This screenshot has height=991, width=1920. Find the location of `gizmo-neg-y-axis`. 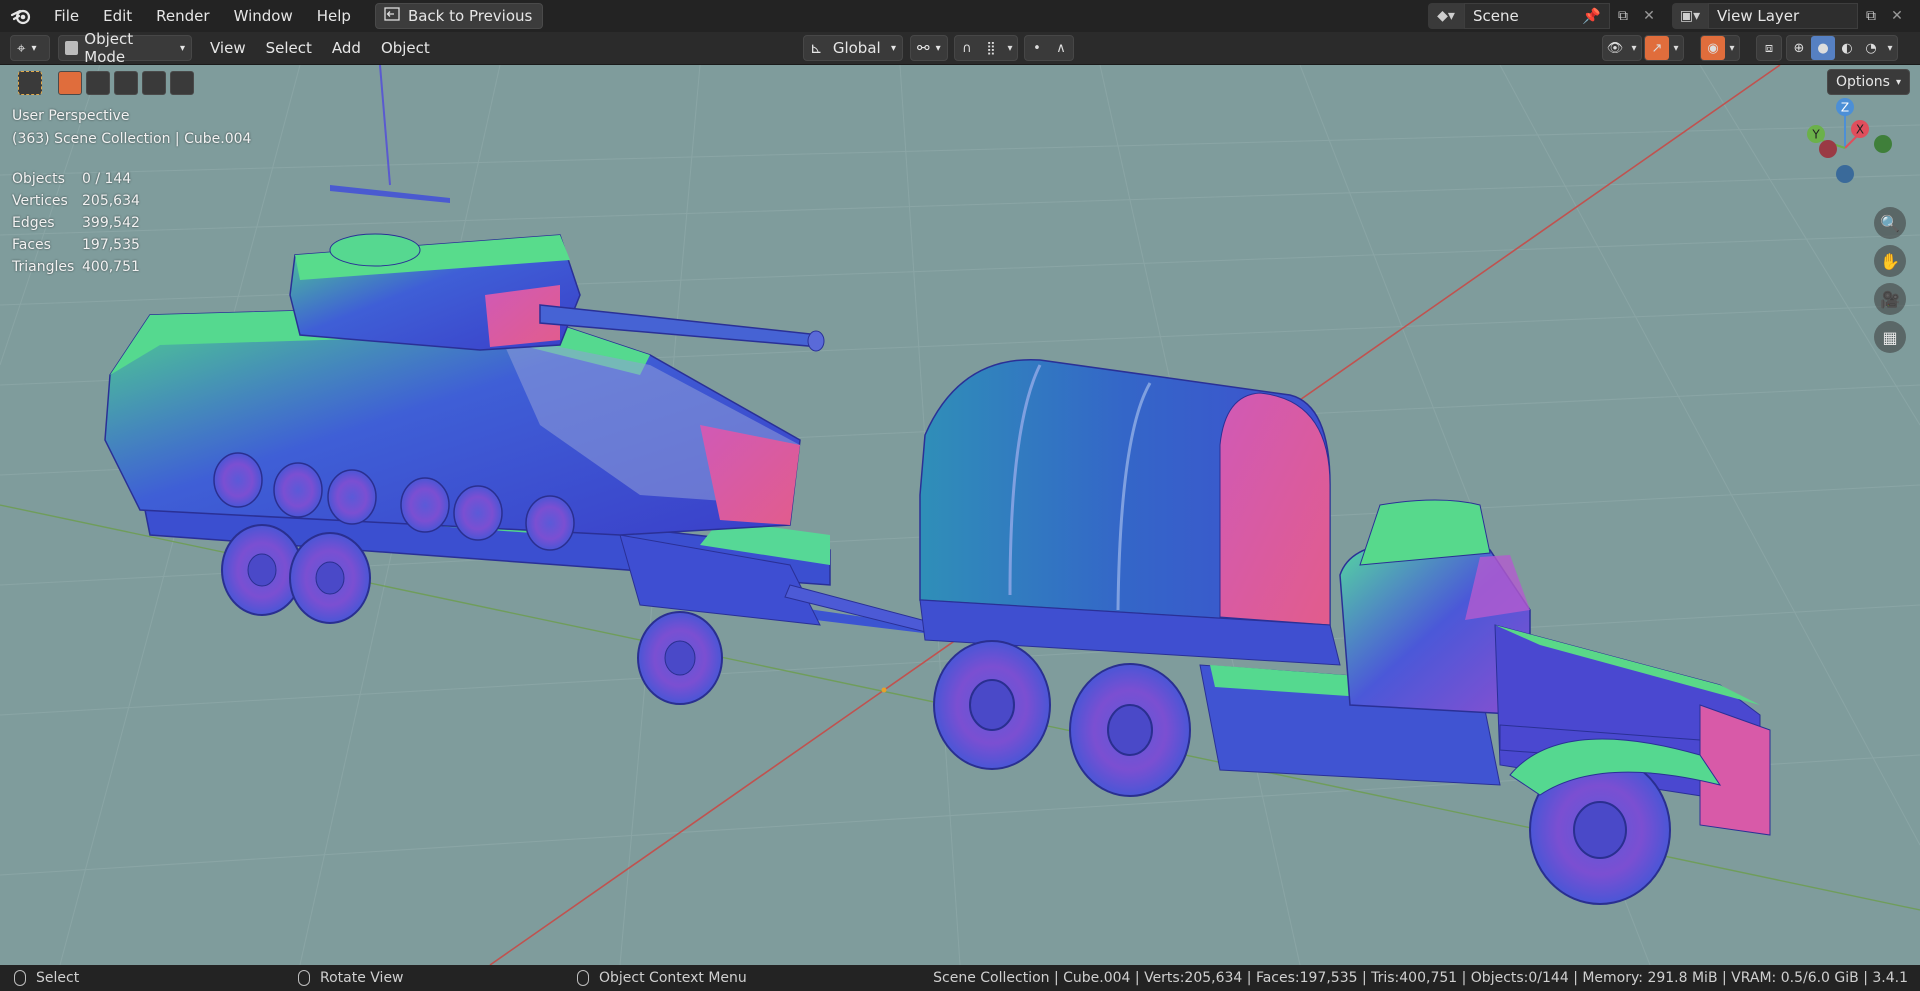

gizmo-neg-y-axis is located at coordinates (1883, 144).